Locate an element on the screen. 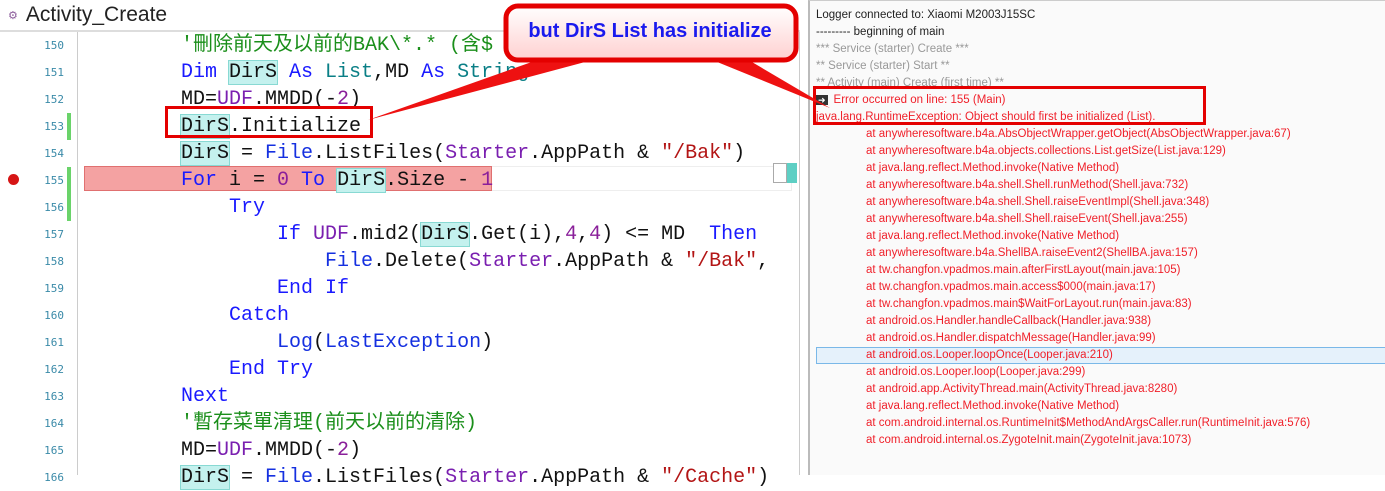 Image resolution: width=1385 pixels, height=491 pixels. code-token: , is located at coordinates (763, 261).